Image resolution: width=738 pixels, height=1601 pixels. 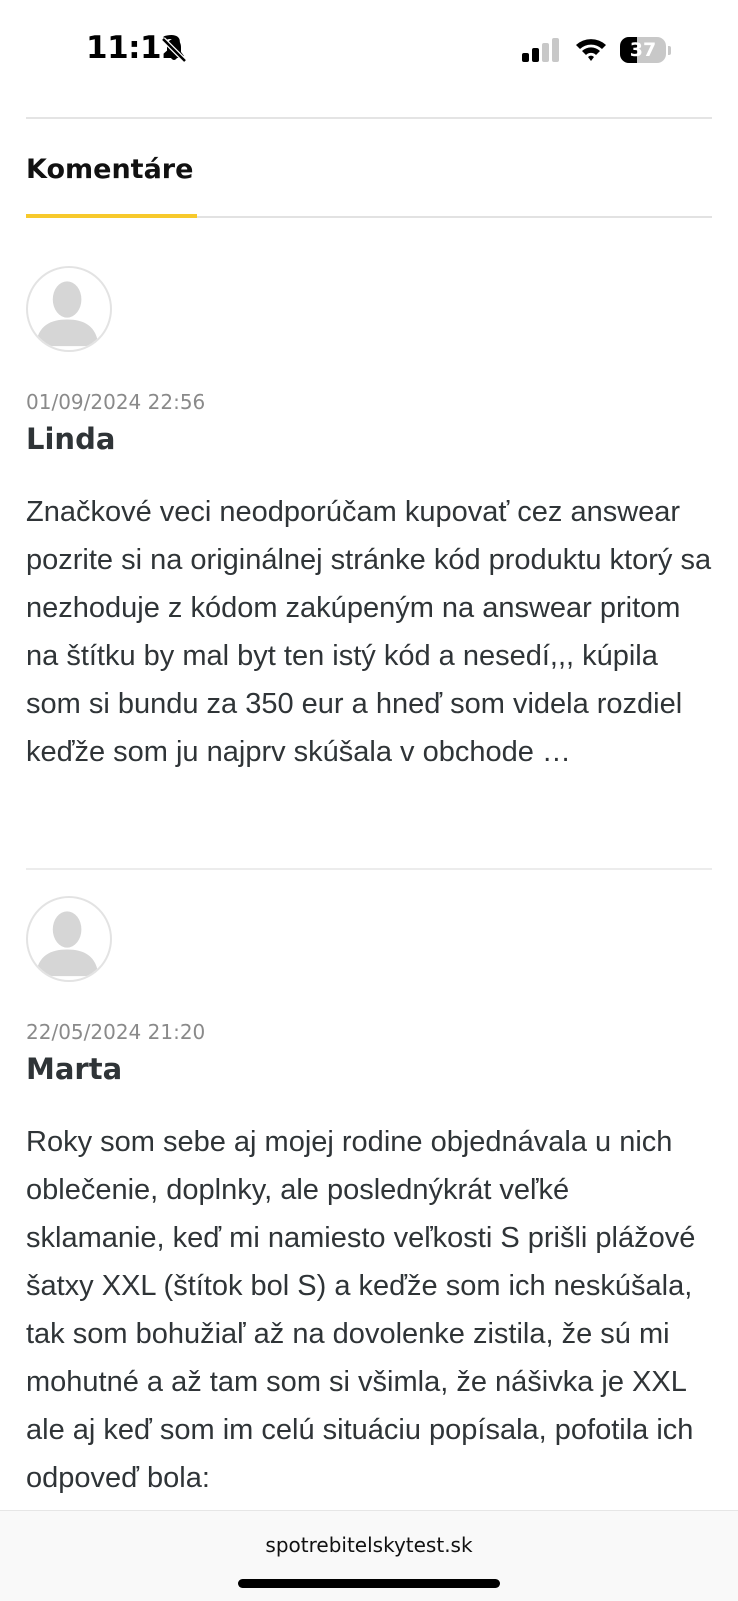 What do you see at coordinates (369, 1545) in the screenshot?
I see `url-address: spotrebitelskytest.sk` at bounding box center [369, 1545].